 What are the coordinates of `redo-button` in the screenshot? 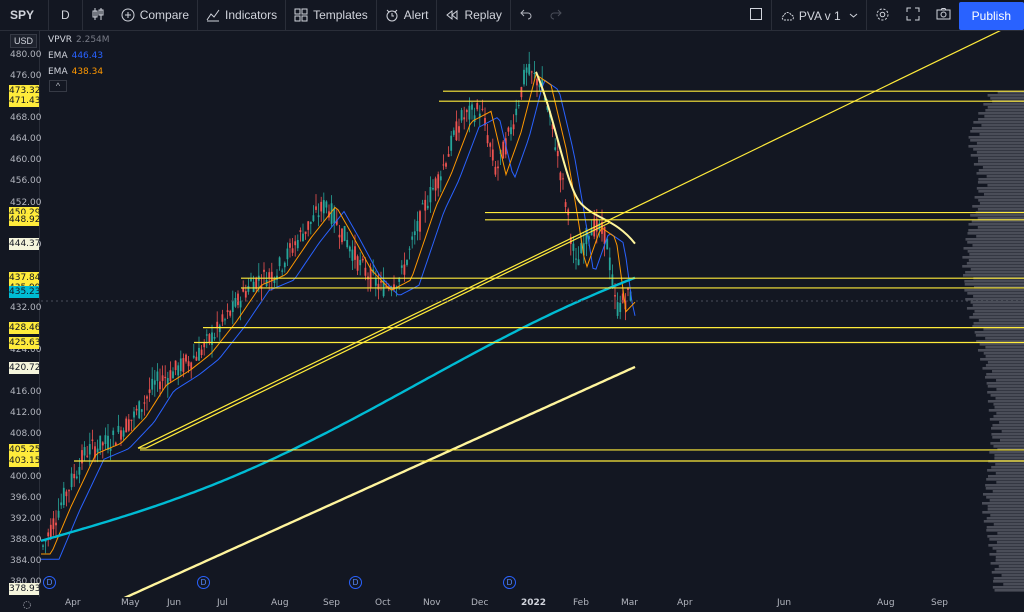 It's located at (556, 15).